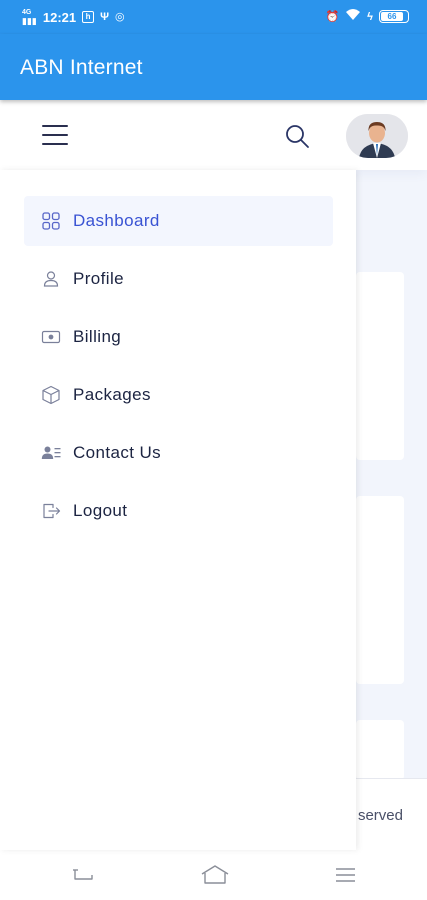 Image resolution: width=427 pixels, height=900 pixels. Describe the element at coordinates (370, 16) in the screenshot. I see `charging-icon: ϟ` at that location.